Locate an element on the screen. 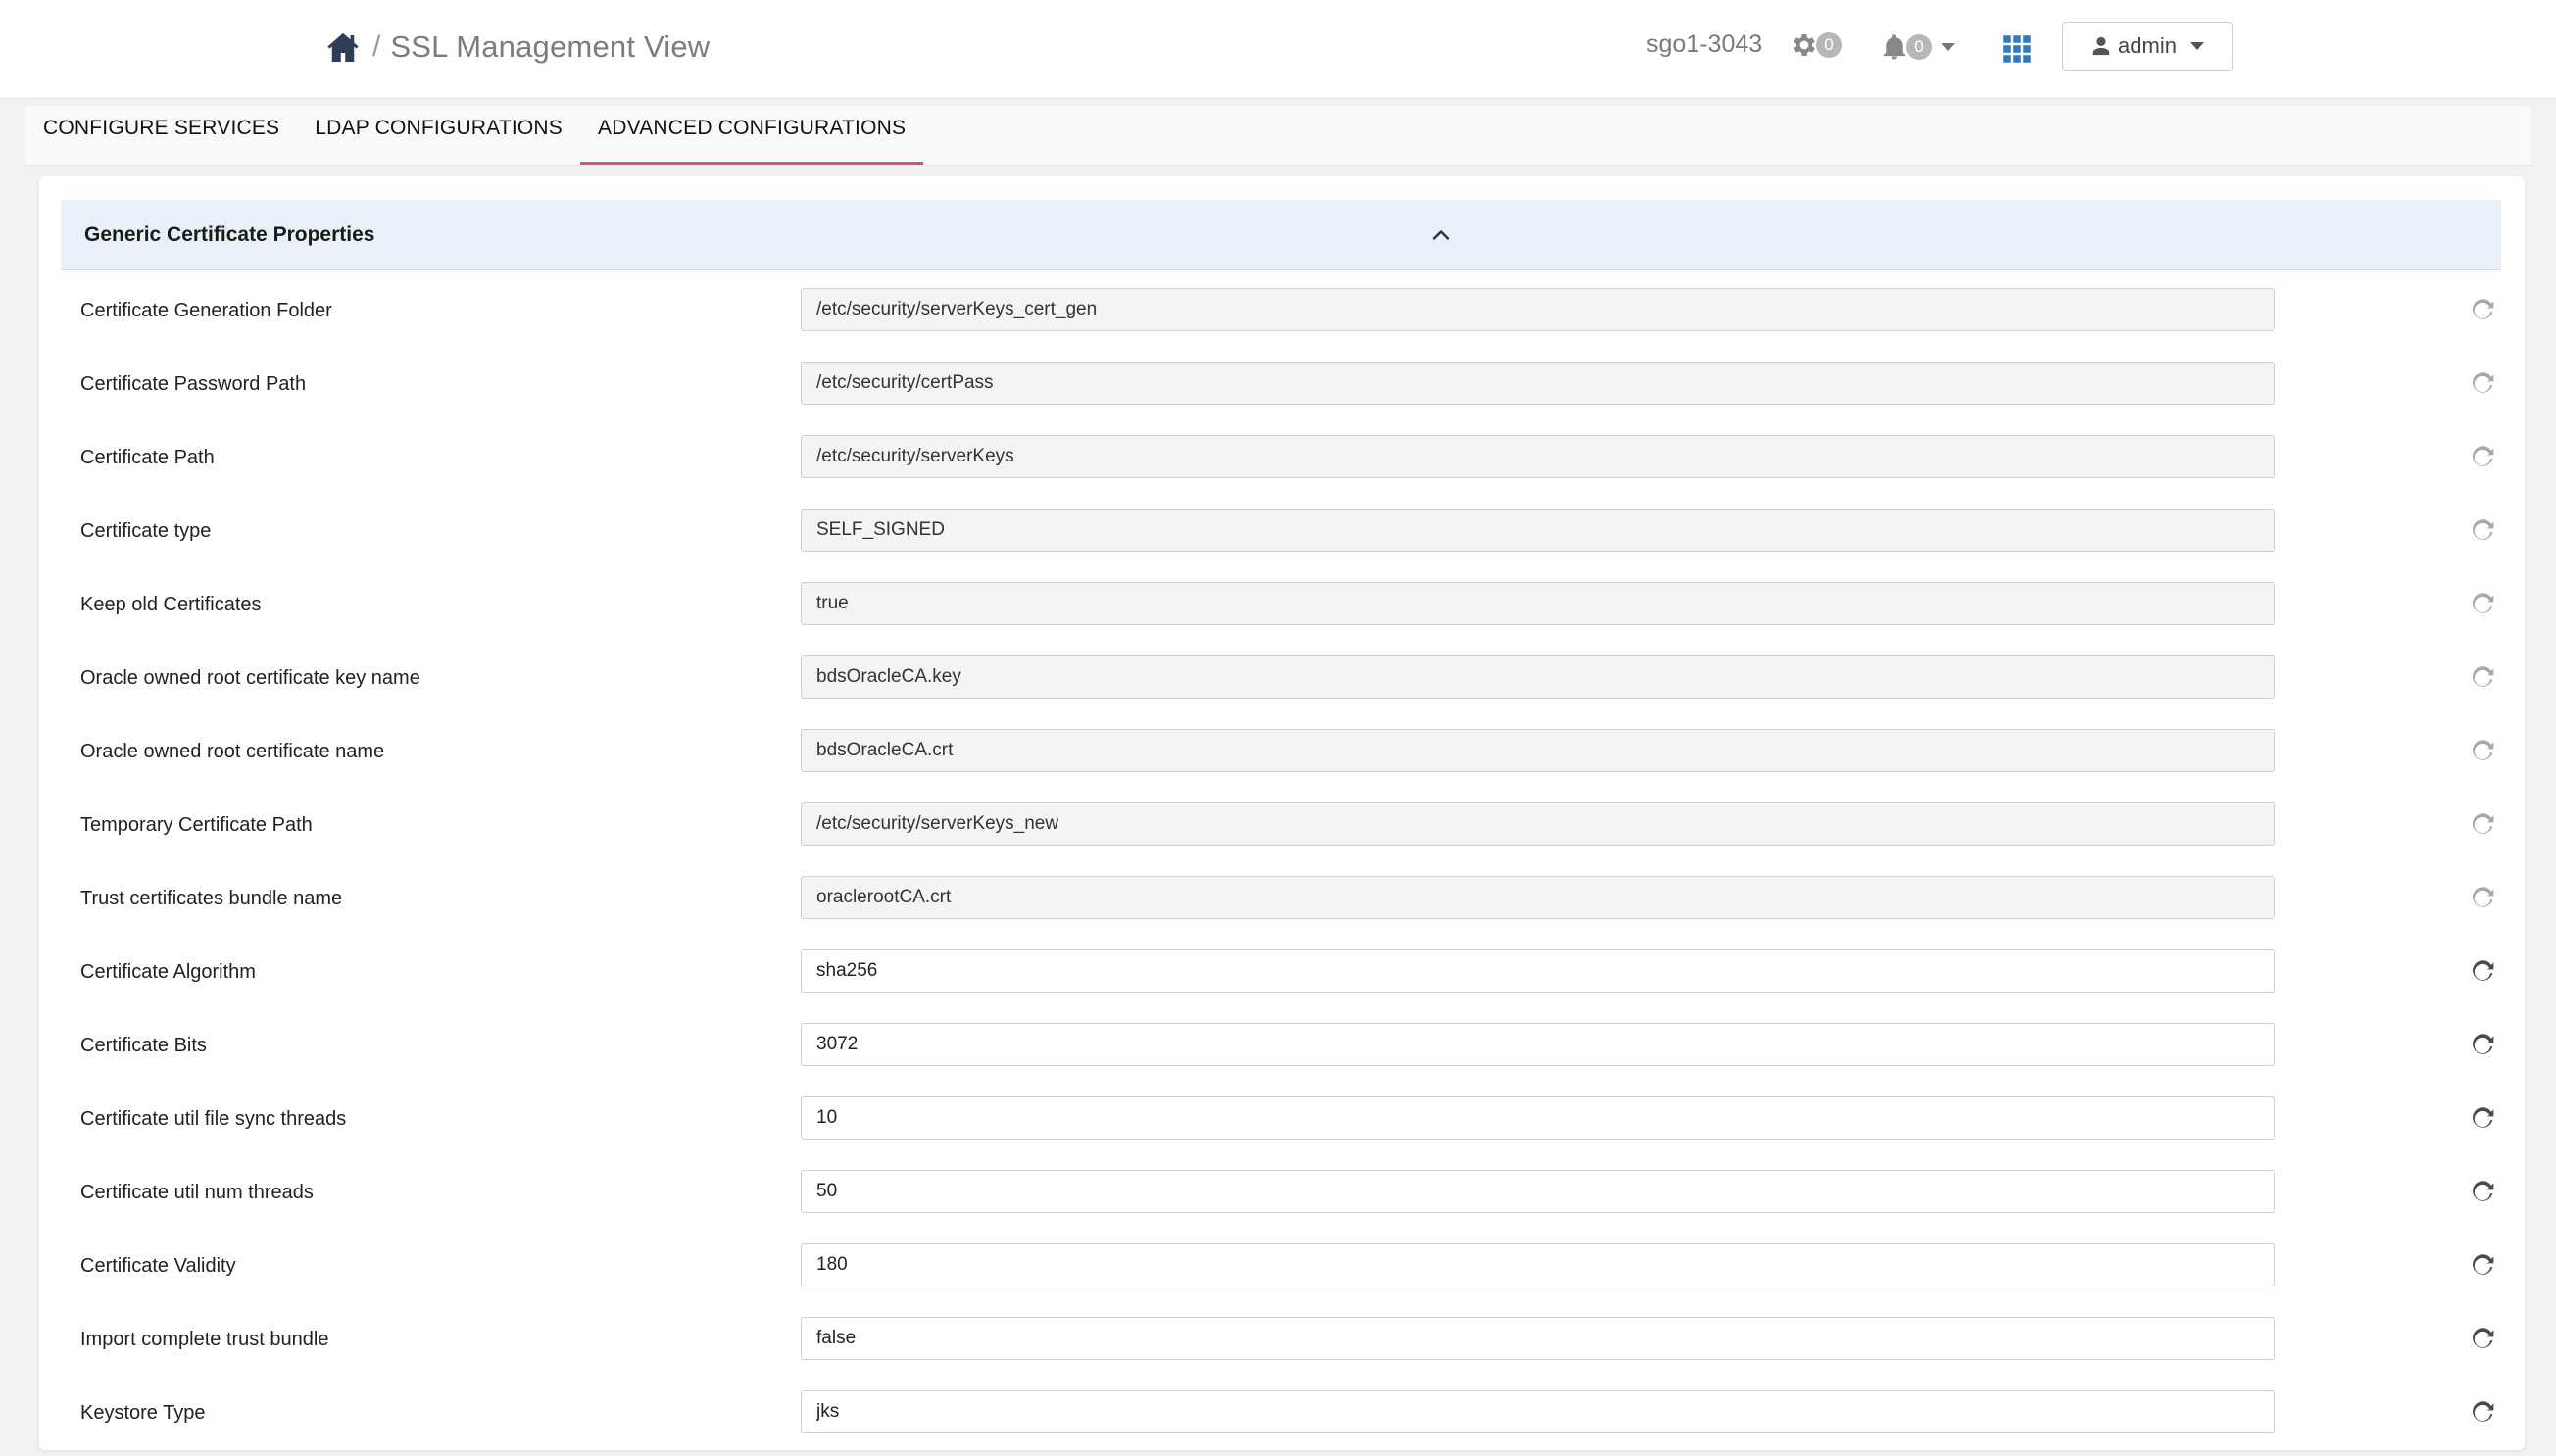 Image resolution: width=2556 pixels, height=1456 pixels. alerts-indicator: 0 is located at coordinates (1918, 47).